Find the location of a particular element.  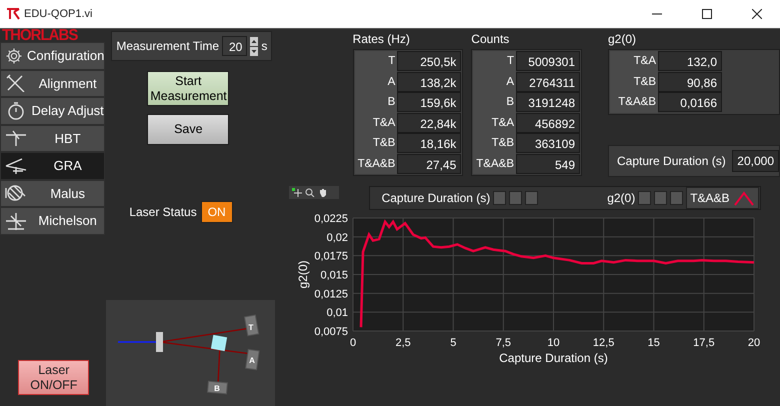

zoom-icon is located at coordinates (309, 192).